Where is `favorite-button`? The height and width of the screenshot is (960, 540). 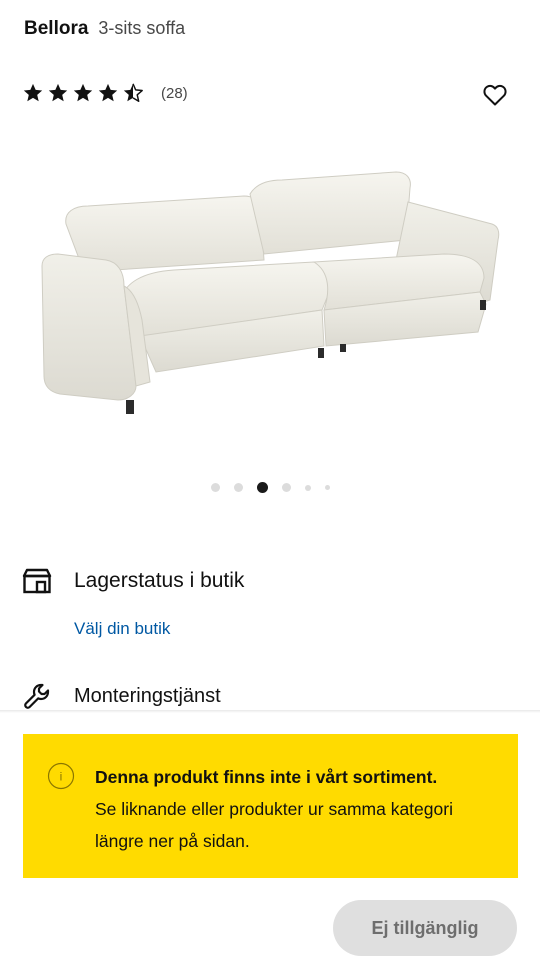
favorite-button is located at coordinates (495, 95).